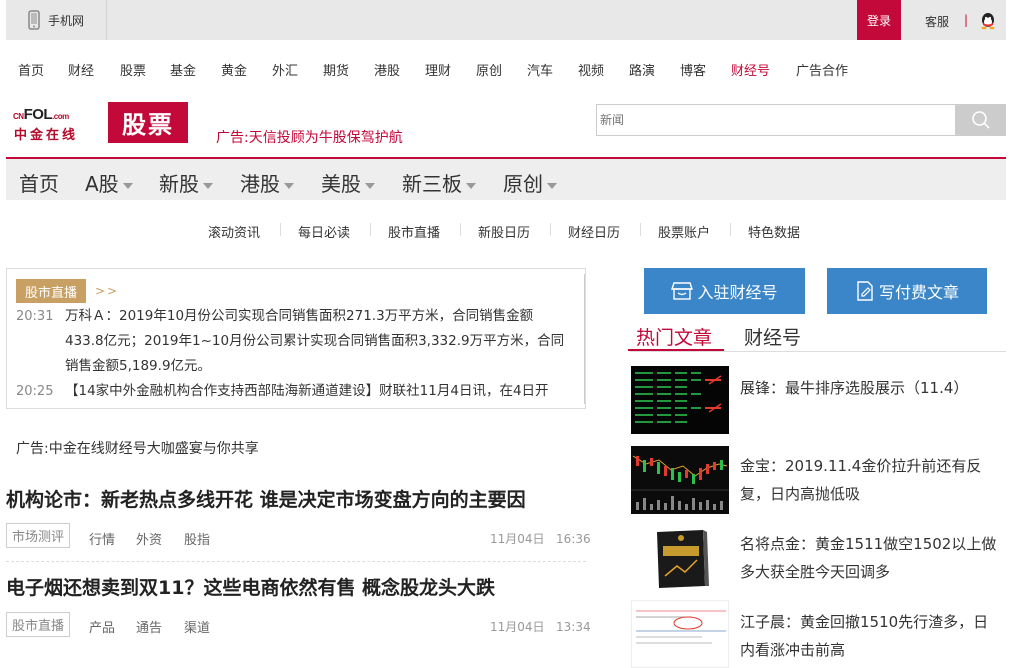 The width and height of the screenshot is (1015, 668). Describe the element at coordinates (250, 586) in the screenshot. I see `article-title: 电子烟还想卖到双11？这些电商依然有售 概念股龙头大跌` at that location.